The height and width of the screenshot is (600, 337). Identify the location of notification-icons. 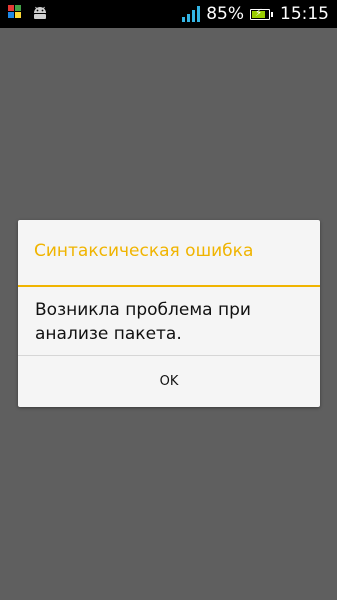
(28, 12).